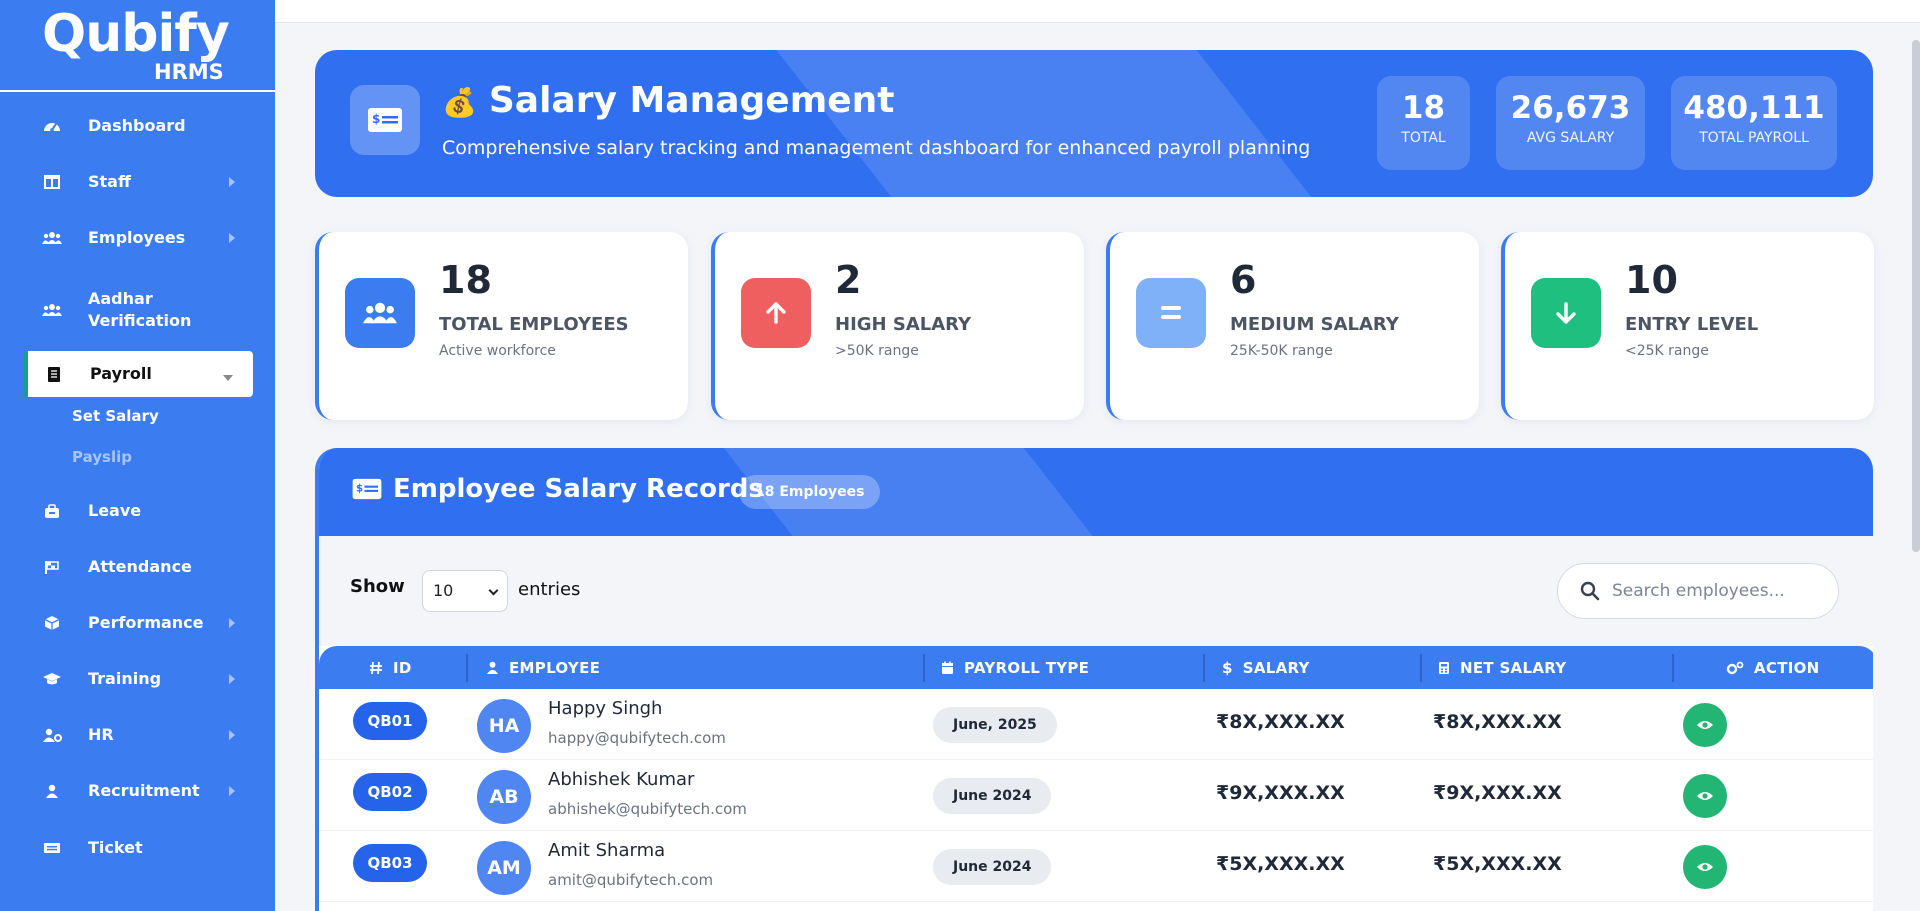 This screenshot has height=911, width=1920. Describe the element at coordinates (631, 880) in the screenshot. I see `employee-email: amit@qubifytech.com` at that location.